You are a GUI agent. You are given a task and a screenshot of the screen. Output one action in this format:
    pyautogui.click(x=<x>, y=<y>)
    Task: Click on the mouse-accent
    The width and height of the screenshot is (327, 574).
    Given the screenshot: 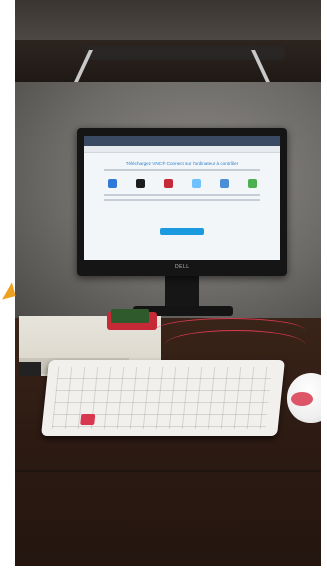 What is the action you would take?
    pyautogui.click(x=302, y=399)
    